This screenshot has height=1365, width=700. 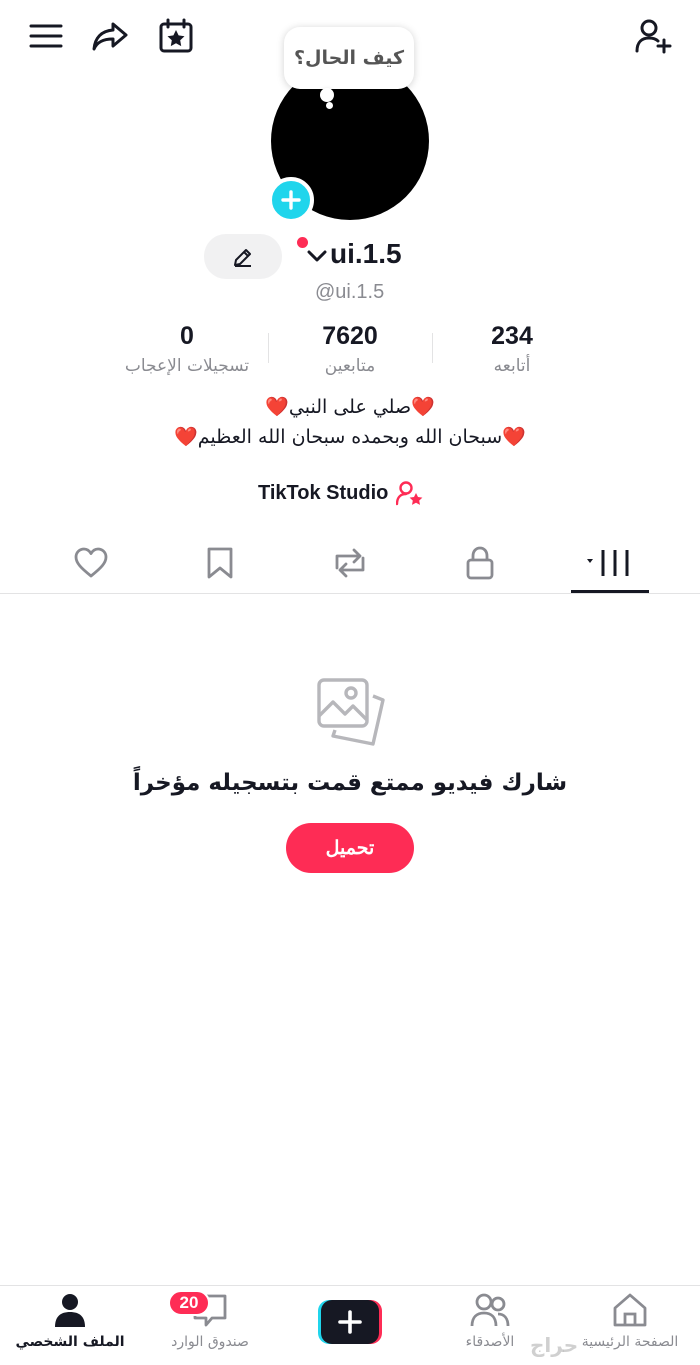 What do you see at coordinates (554, 1345) in the screenshot?
I see `watermark: حراج` at bounding box center [554, 1345].